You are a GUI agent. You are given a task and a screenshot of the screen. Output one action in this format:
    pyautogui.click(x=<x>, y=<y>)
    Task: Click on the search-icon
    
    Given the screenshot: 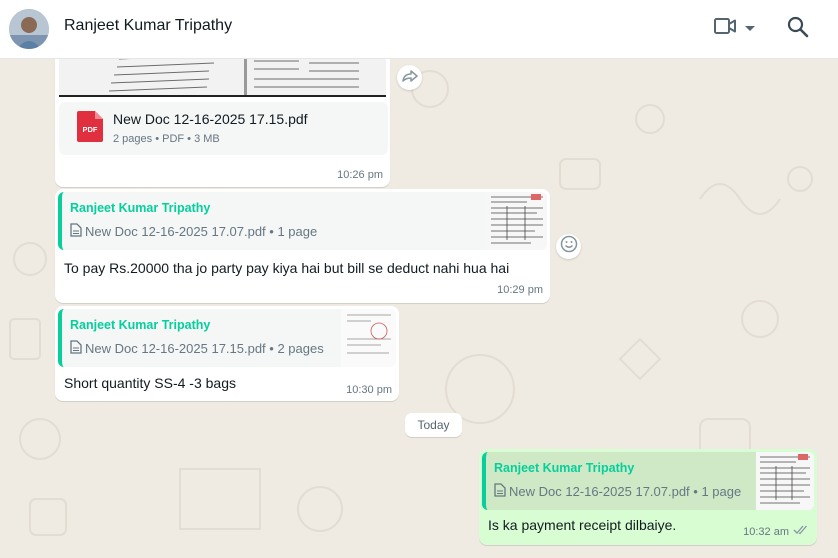 What is the action you would take?
    pyautogui.click(x=798, y=29)
    